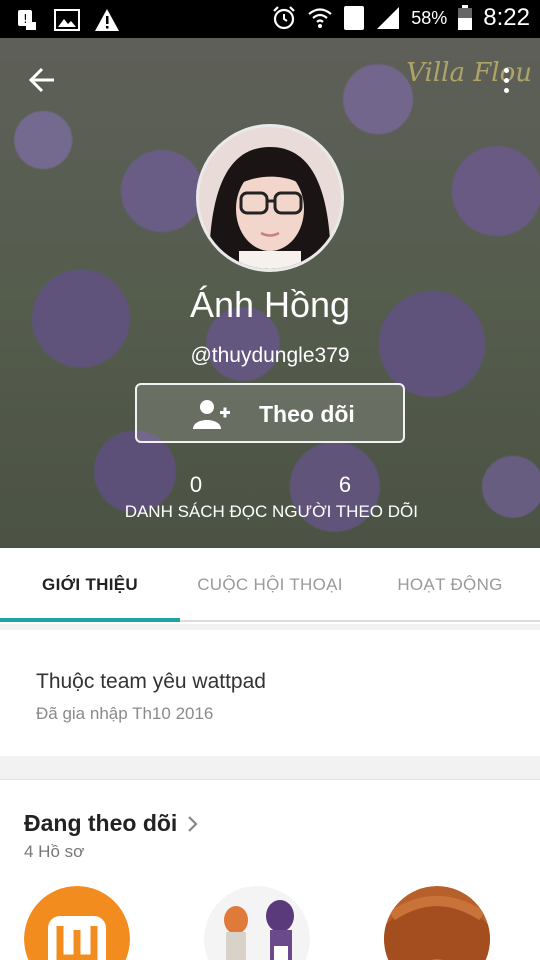 The width and height of the screenshot is (540, 960). What do you see at coordinates (270, 355) in the screenshot?
I see `profile-username: @thuydungle379` at bounding box center [270, 355].